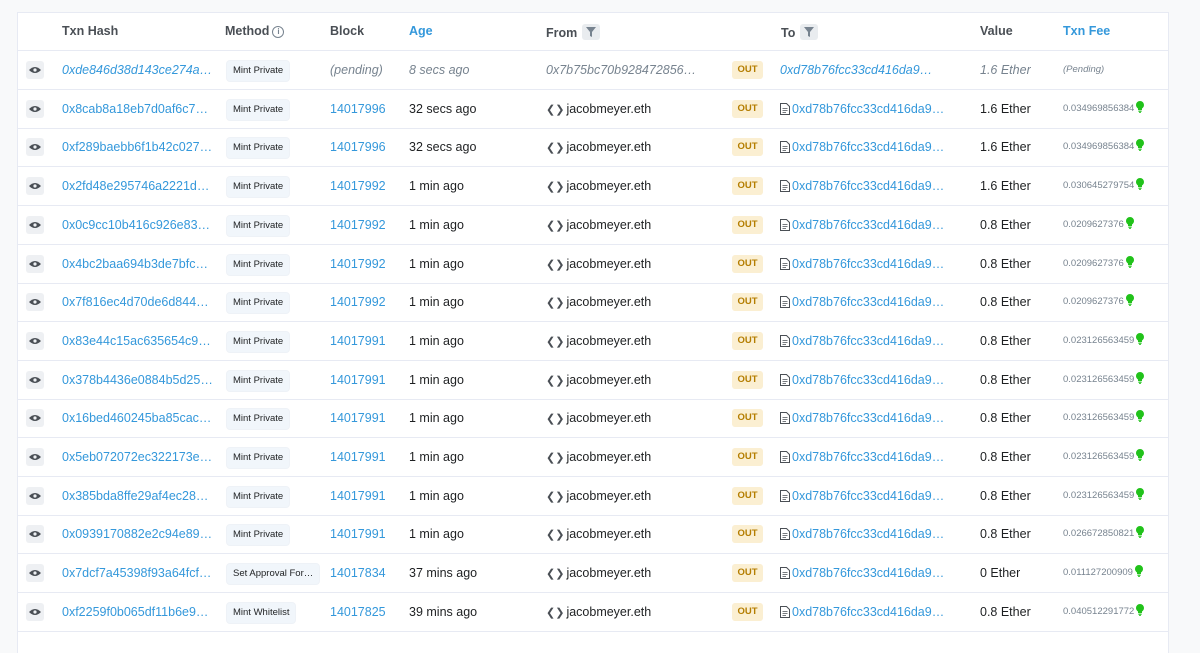  Describe the element at coordinates (809, 32) in the screenshot. I see `filter-to-button` at that location.